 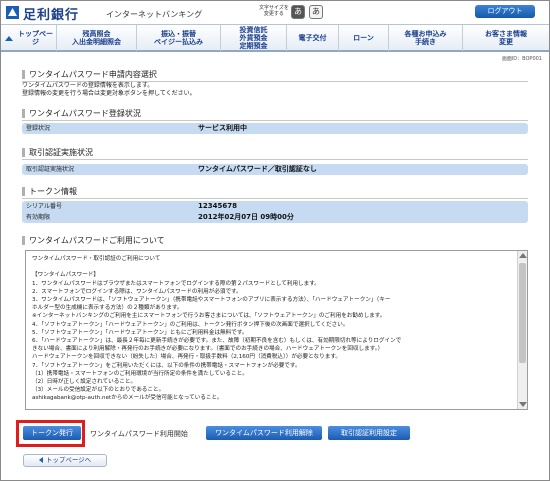 I want to click on terms-line: 5．「ソフトウェアトークン」「ハードウェアトークン」ともにご利用料金は無料です。, so click(x=140, y=332).